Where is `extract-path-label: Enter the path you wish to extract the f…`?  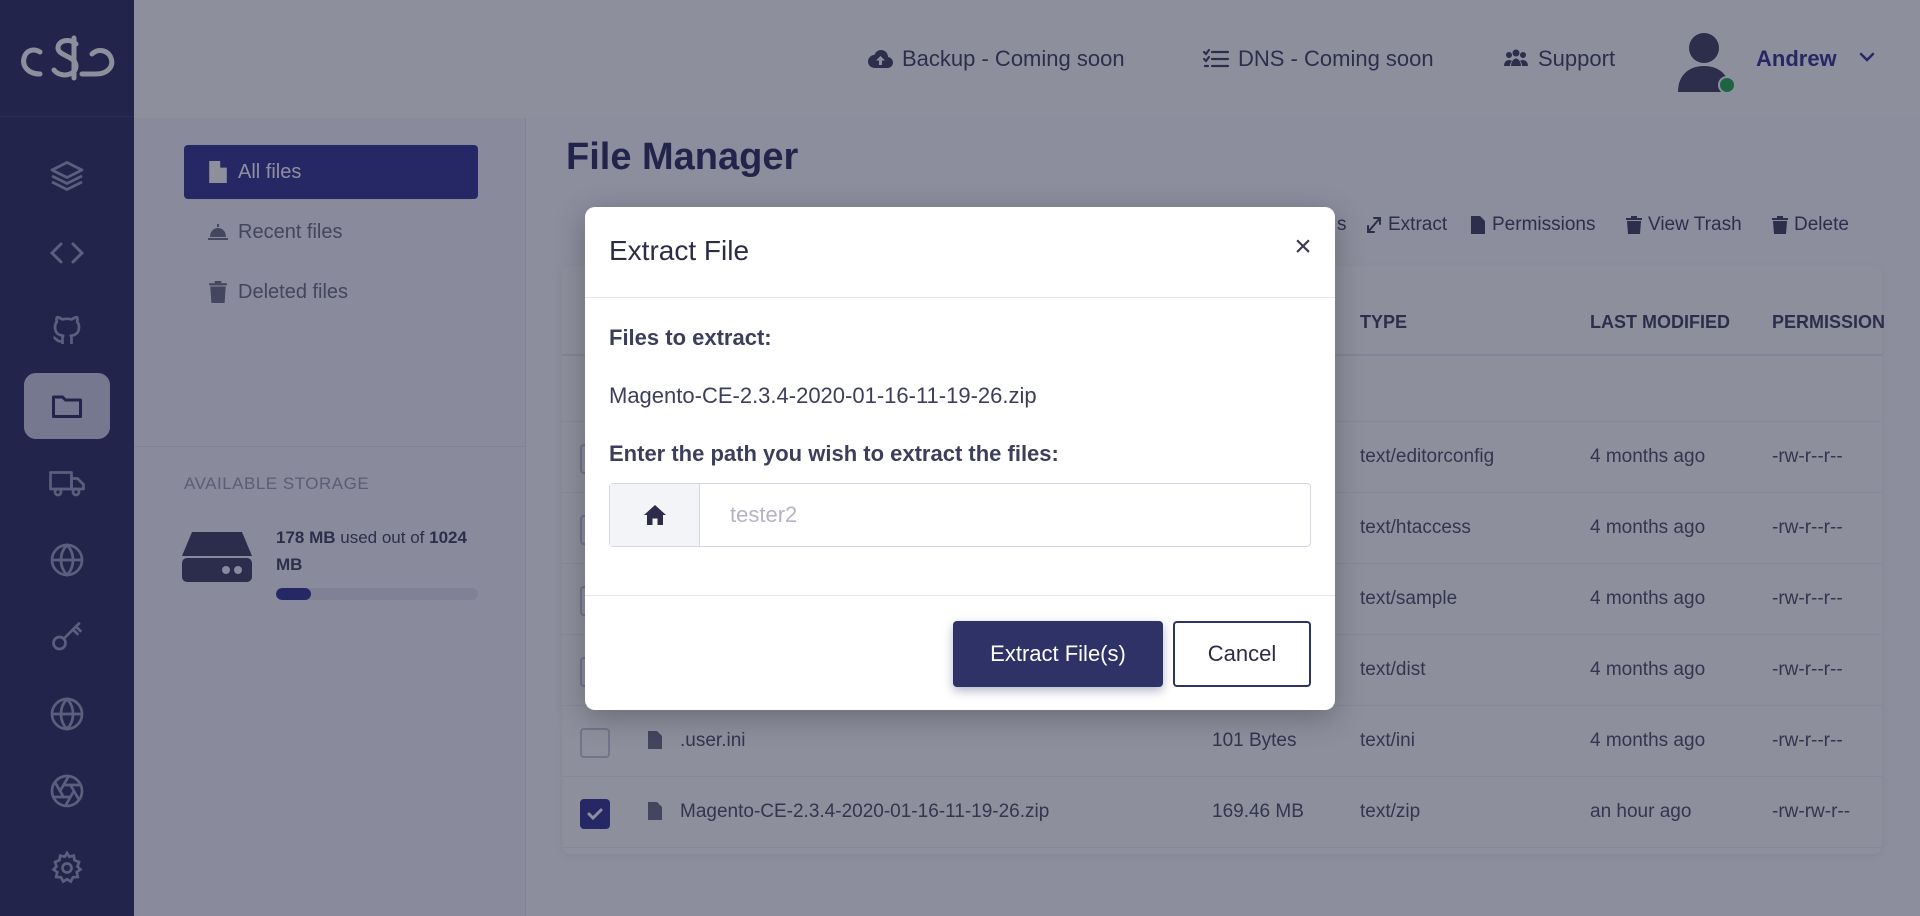 extract-path-label: Enter the path you wish to extract the f… is located at coordinates (834, 453).